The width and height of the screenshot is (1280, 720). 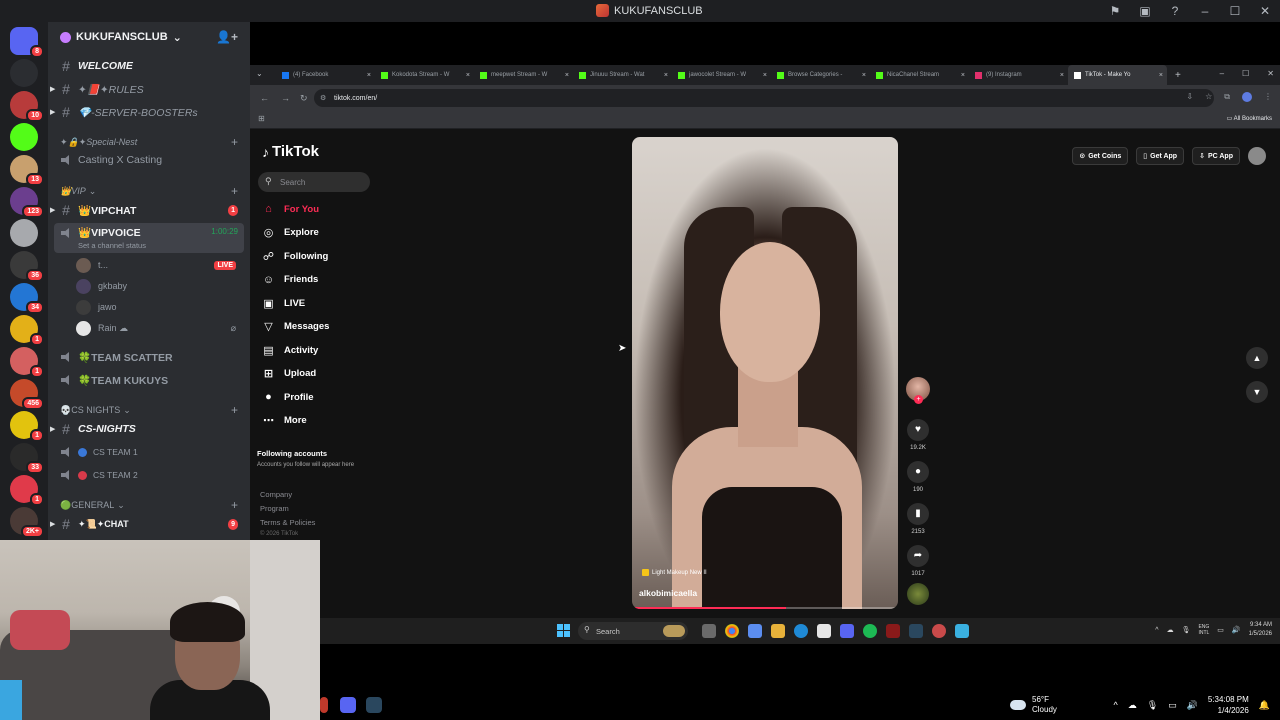 What do you see at coordinates (227, 37) in the screenshot?
I see `invite-icon: 👤+` at bounding box center [227, 37].